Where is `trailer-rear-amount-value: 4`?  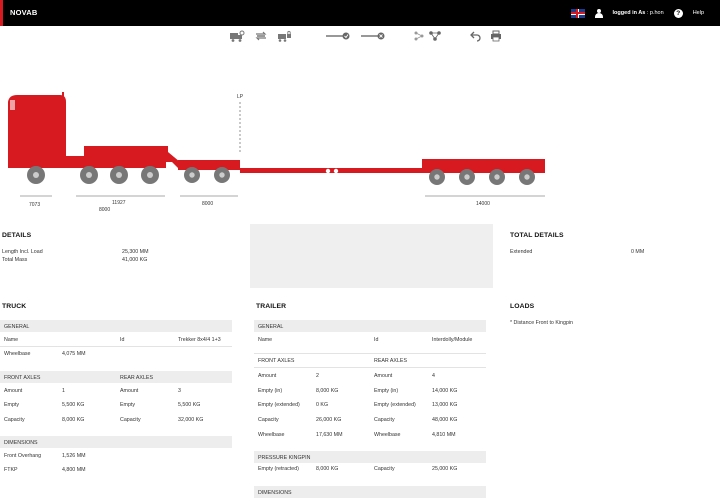 trailer-rear-amount-value: 4 is located at coordinates (433, 376).